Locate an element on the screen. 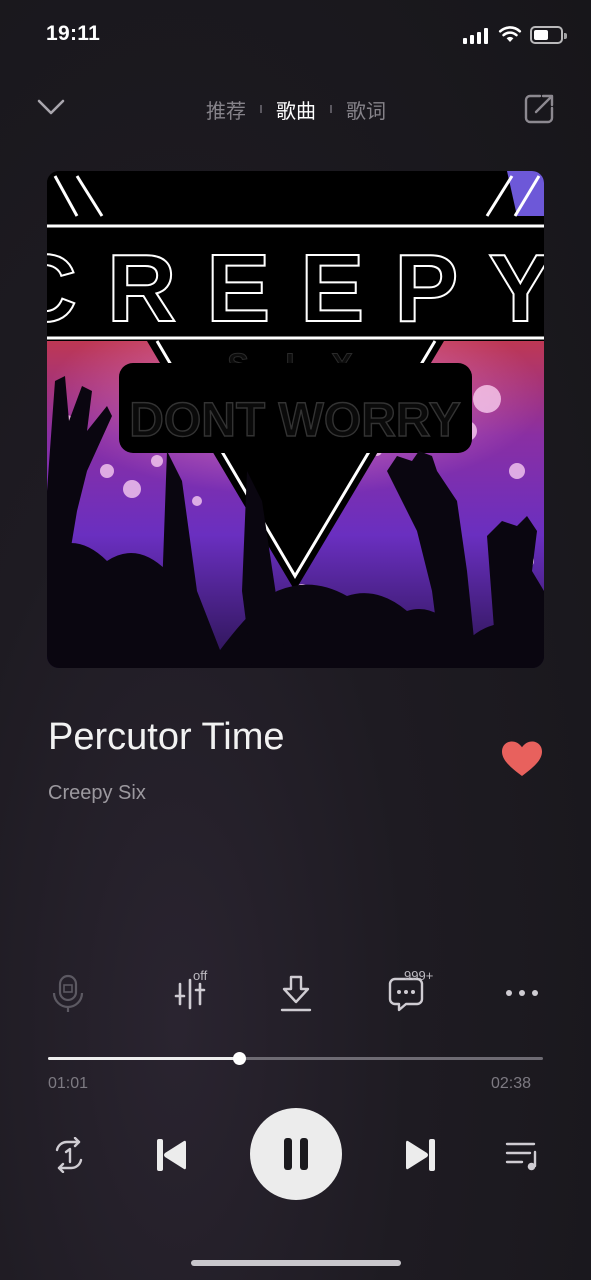 The image size is (591, 1280). pause-icon is located at coordinates (296, 1154).